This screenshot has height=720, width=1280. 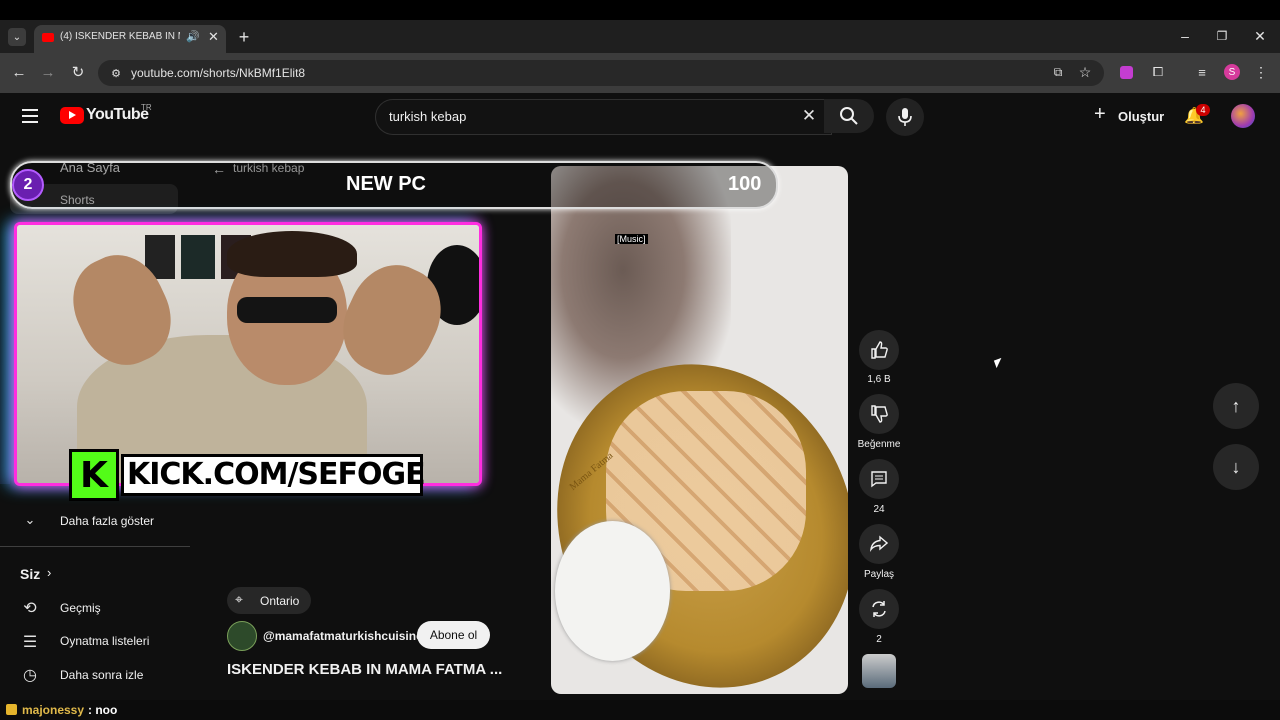 I want to click on voice-search-button, so click(x=905, y=117).